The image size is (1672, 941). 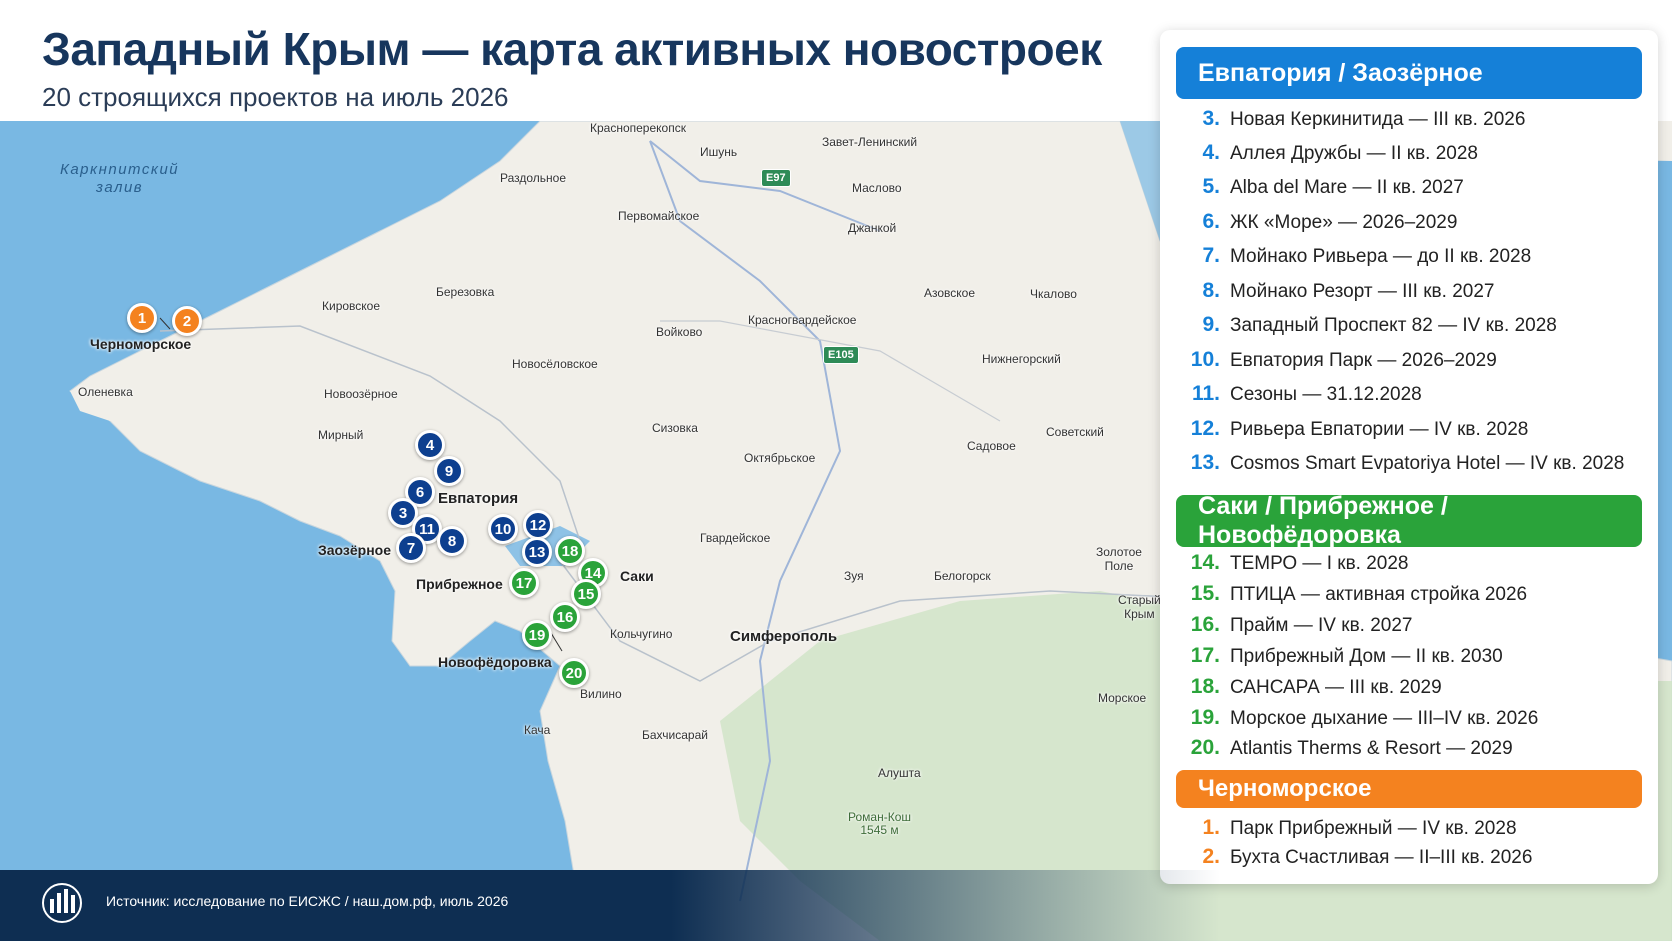 What do you see at coordinates (105, 392) in the screenshot?
I see `place-olenevka: Оленевка` at bounding box center [105, 392].